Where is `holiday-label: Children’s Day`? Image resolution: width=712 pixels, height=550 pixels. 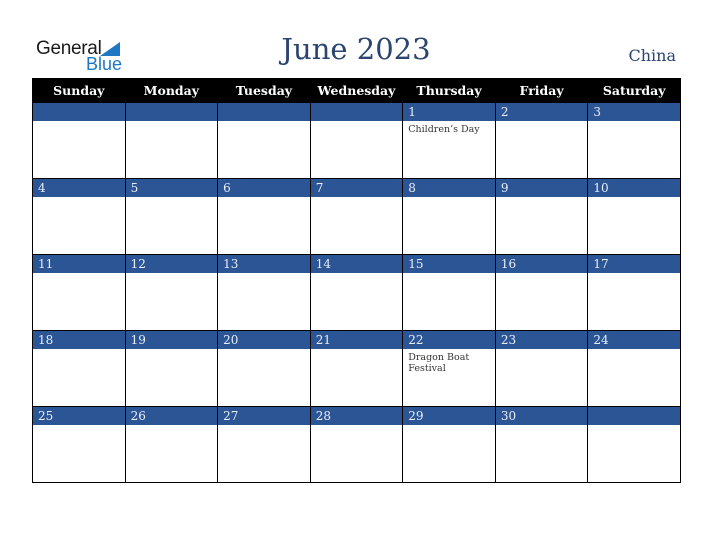 holiday-label: Children’s Day is located at coordinates (444, 129).